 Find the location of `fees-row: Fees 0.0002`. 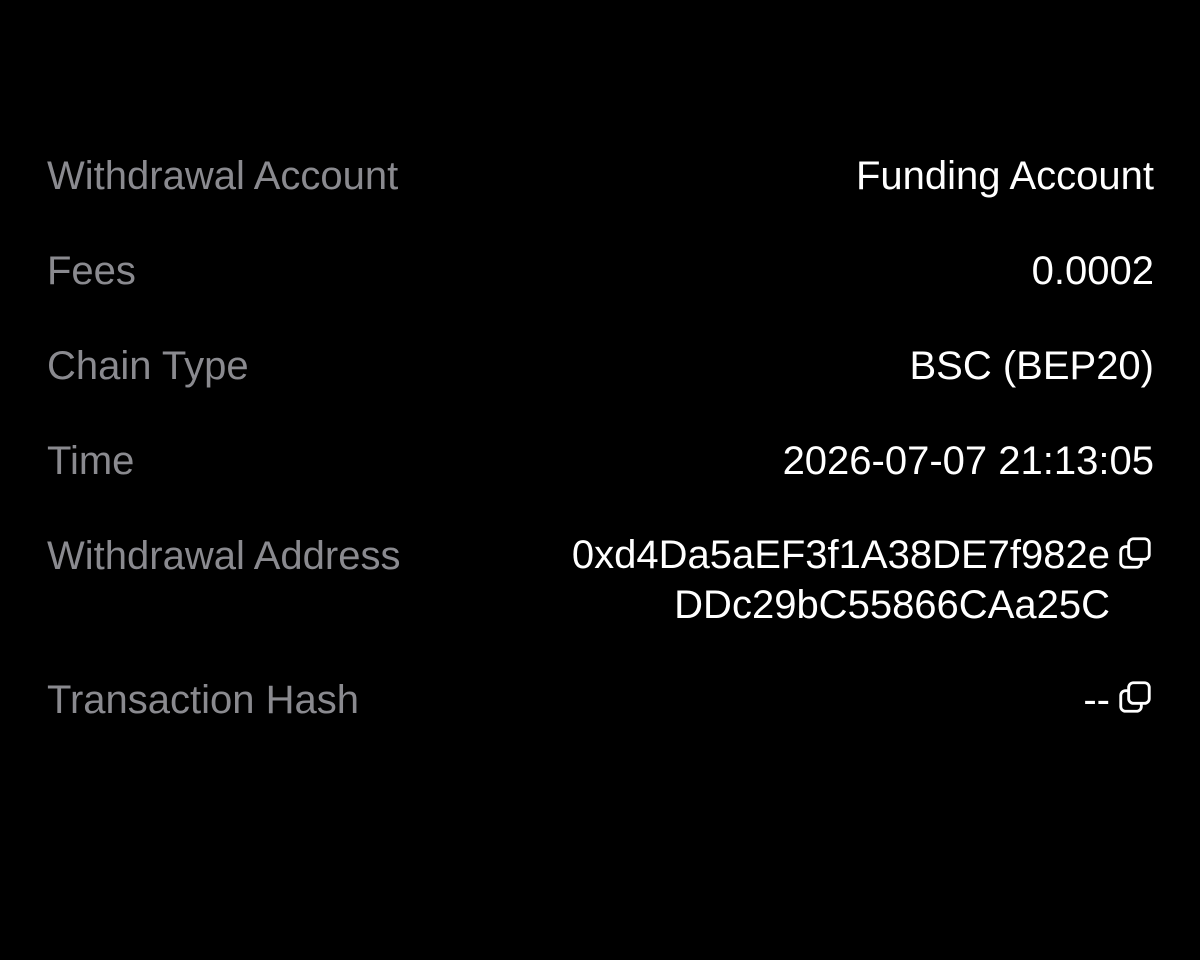

fees-row: Fees 0.0002 is located at coordinates (600, 271).